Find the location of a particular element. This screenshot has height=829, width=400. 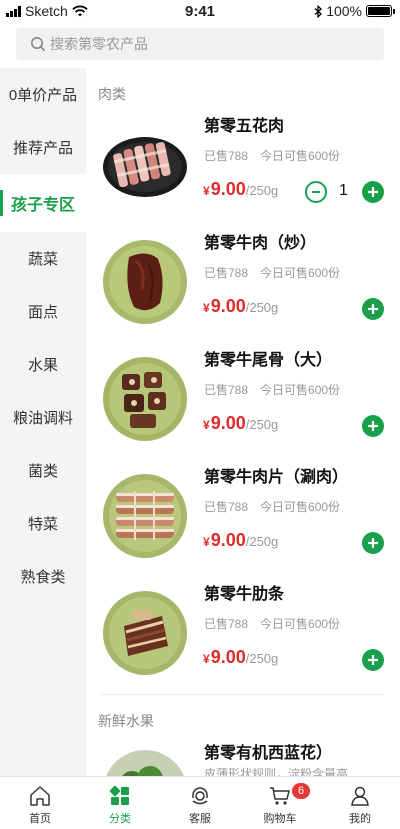

sidebar-item-mushroom: 菌类 is located at coordinates (43, 470).